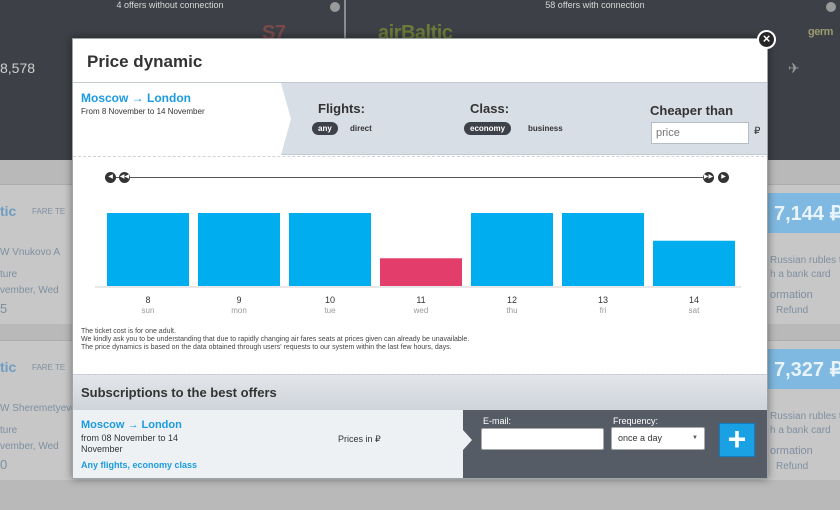  I want to click on subscription-options: Any flights, economy class, so click(139, 465).